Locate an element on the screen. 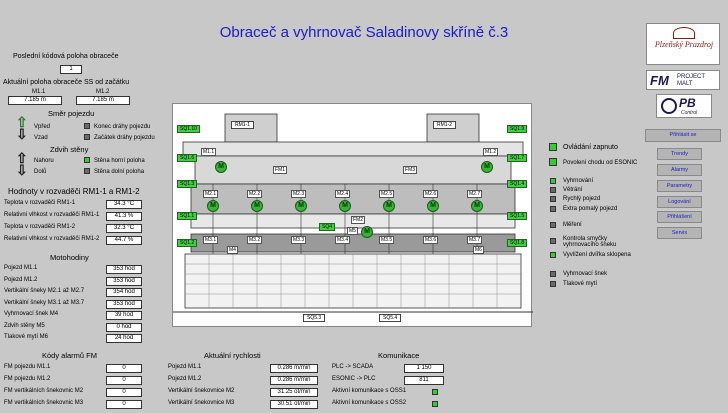 Image resolution: width=728 pixels, height=413 pixels. gutter-label: Vyvlížení dvířka sklopena is located at coordinates (597, 255).